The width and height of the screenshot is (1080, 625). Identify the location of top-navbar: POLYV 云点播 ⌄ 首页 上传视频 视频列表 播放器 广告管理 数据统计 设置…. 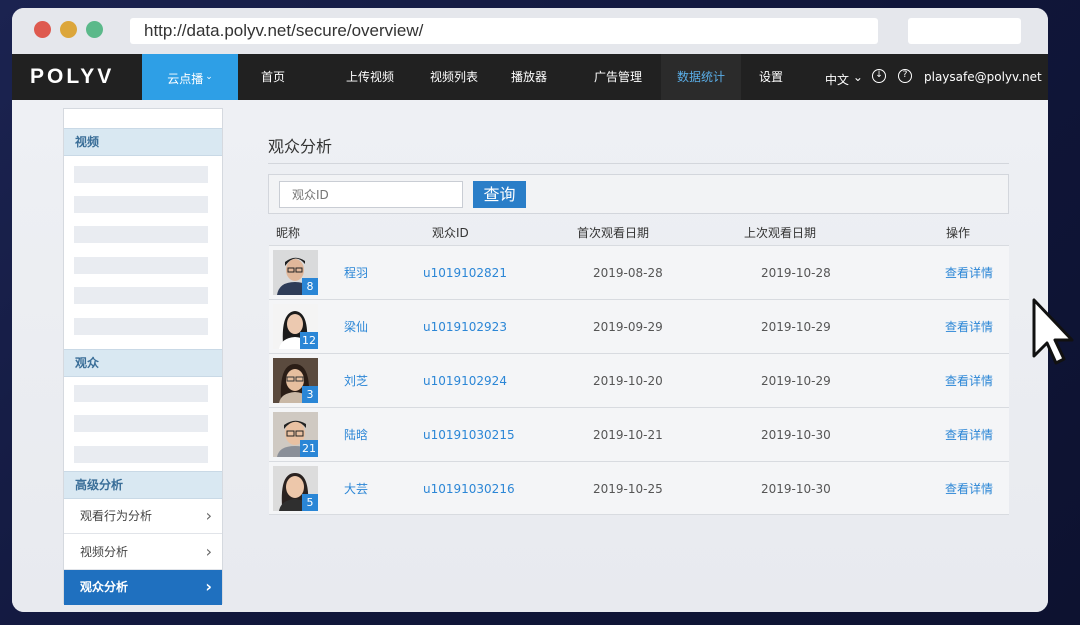
(530, 77).